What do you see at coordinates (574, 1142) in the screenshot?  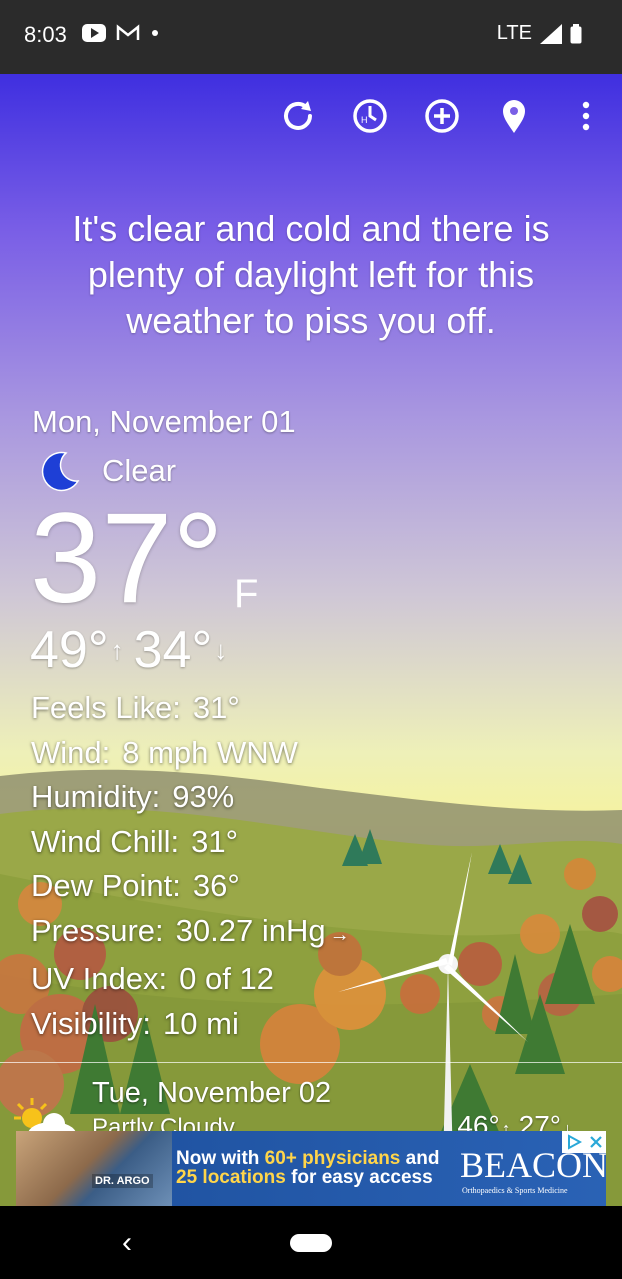 I see `ad-choices-icon` at bounding box center [574, 1142].